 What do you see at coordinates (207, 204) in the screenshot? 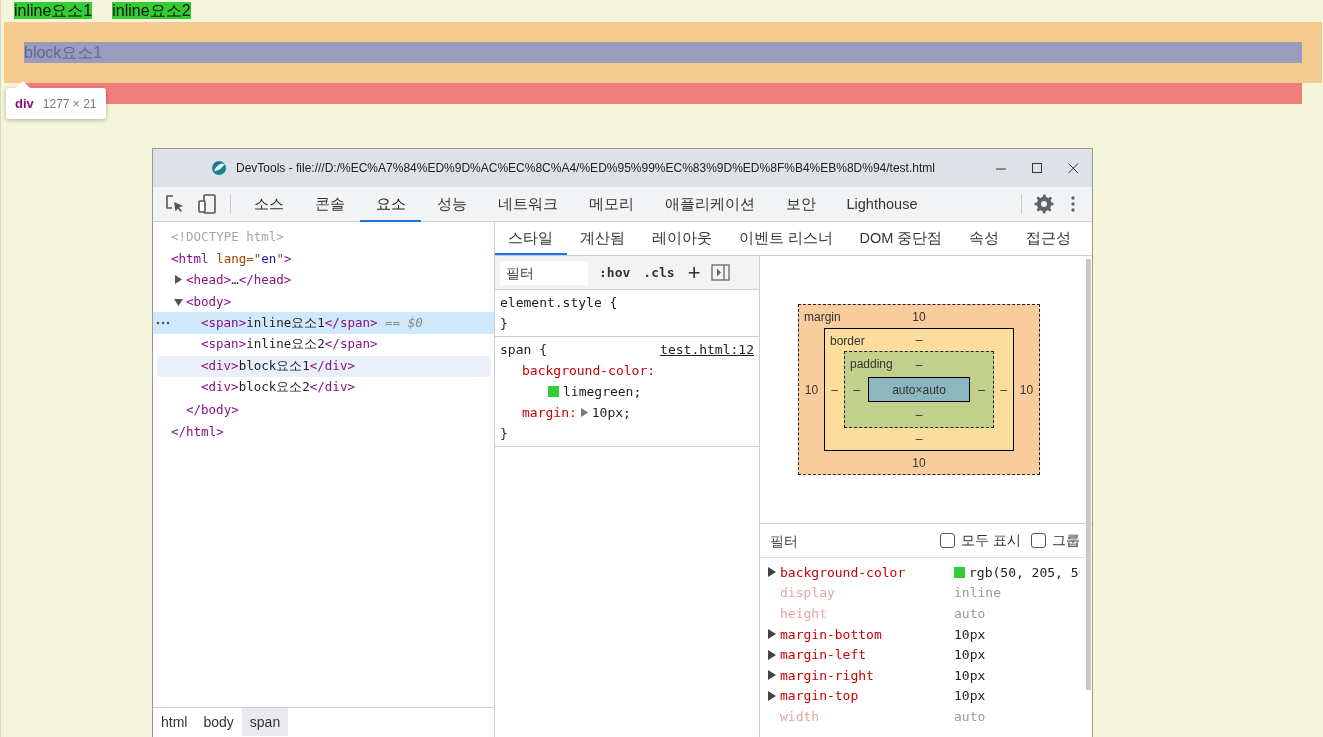
I see `device-icon` at bounding box center [207, 204].